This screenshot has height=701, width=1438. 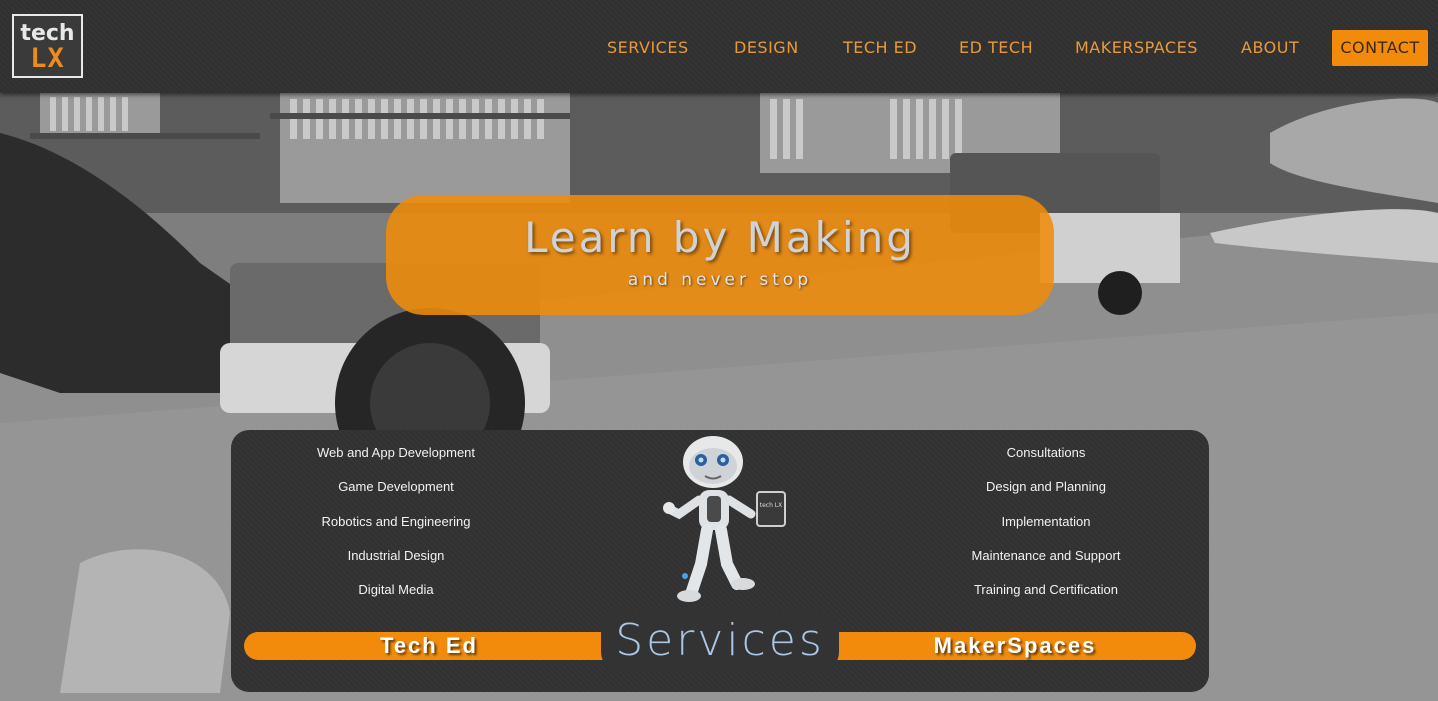 What do you see at coordinates (648, 48) in the screenshot?
I see `nav-services: SERVICES` at bounding box center [648, 48].